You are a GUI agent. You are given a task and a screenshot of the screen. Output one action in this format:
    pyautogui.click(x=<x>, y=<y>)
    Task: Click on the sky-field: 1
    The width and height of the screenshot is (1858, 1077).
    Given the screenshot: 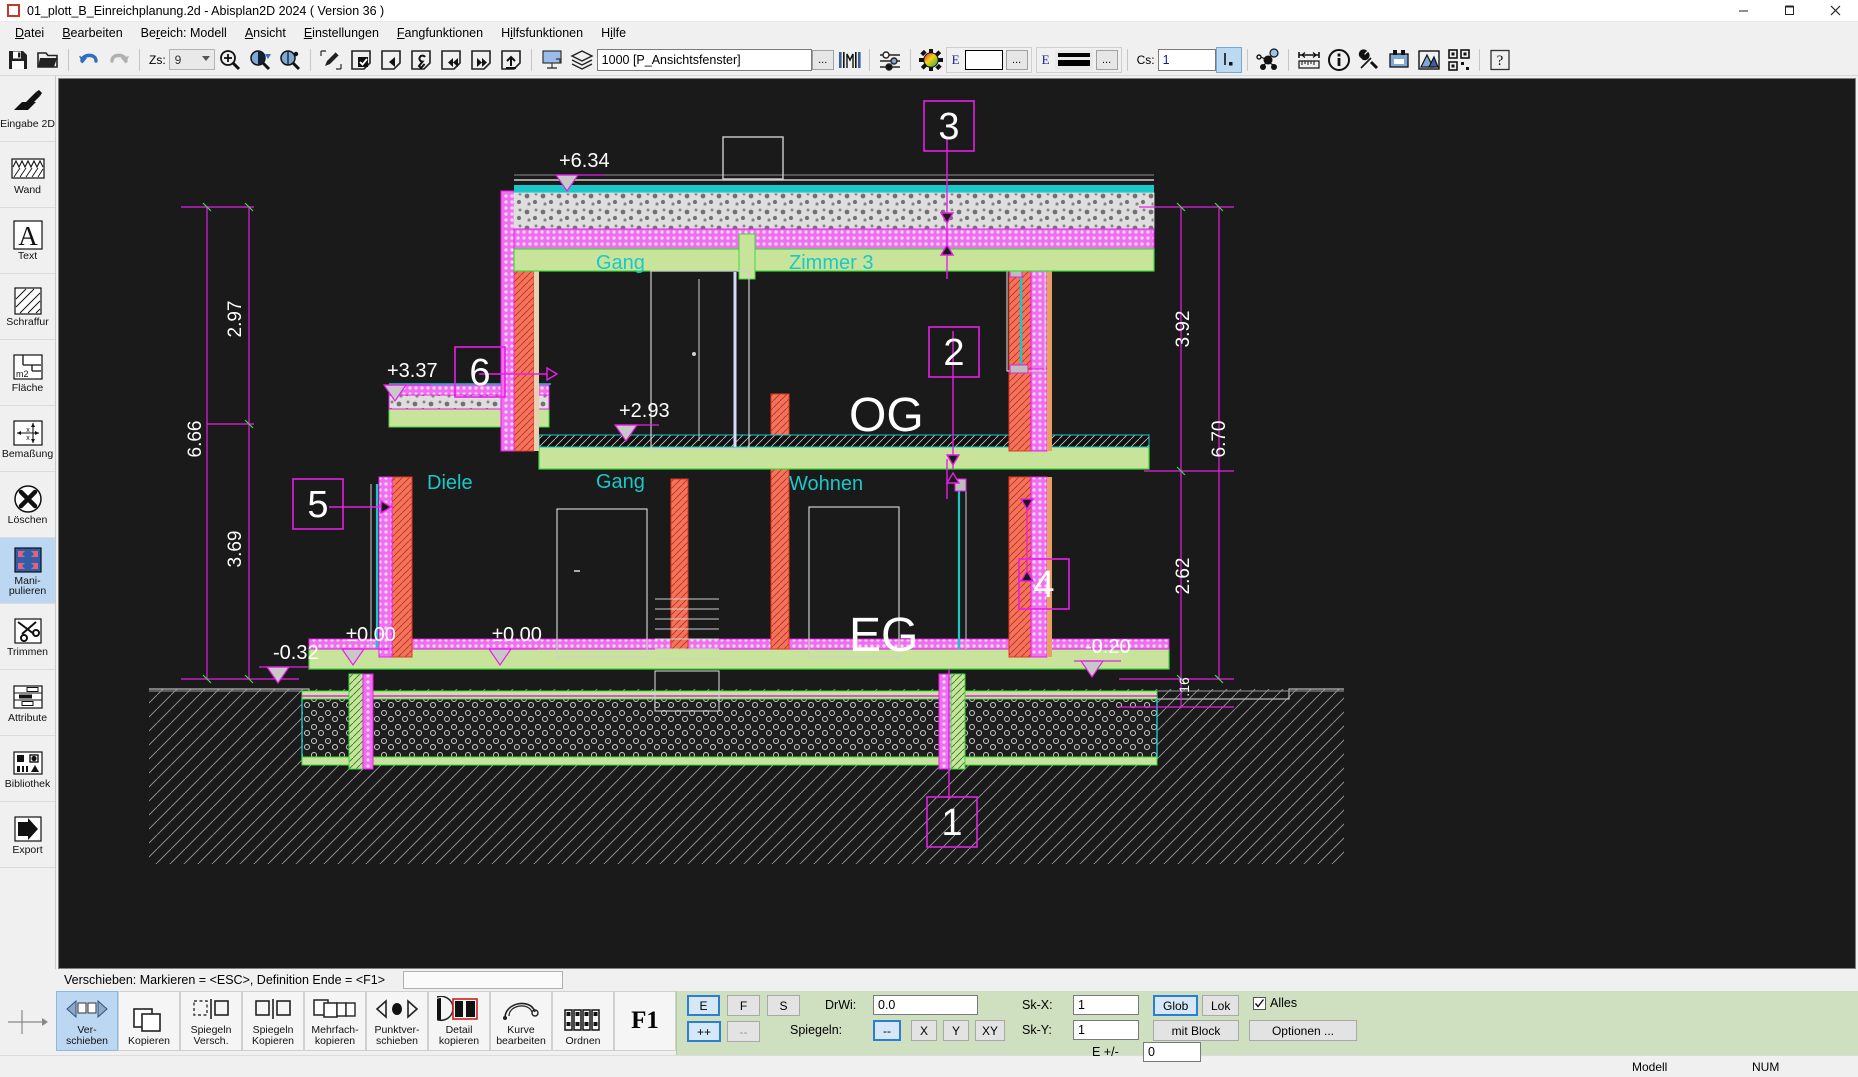 What is the action you would take?
    pyautogui.click(x=1106, y=1030)
    